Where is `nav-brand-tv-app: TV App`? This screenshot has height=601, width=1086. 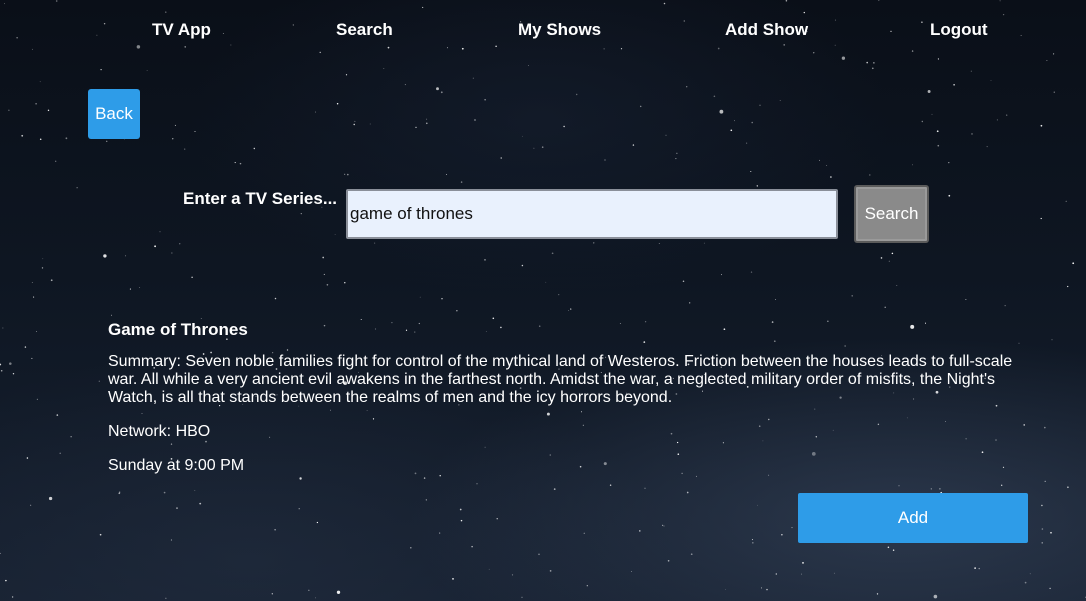
nav-brand-tv-app: TV App is located at coordinates (181, 30).